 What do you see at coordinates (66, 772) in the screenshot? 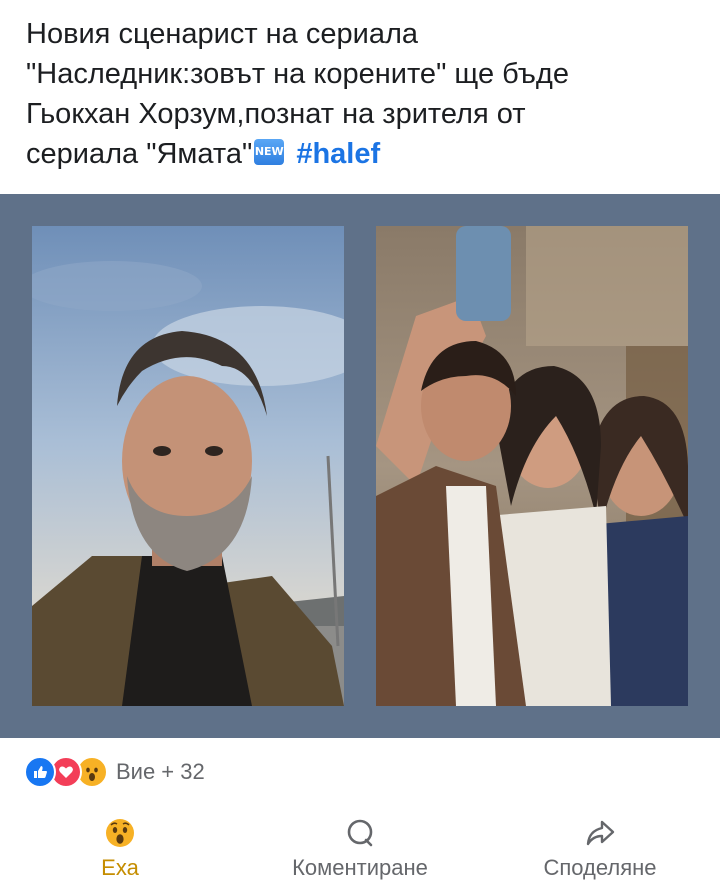
I see `reaction-icons` at bounding box center [66, 772].